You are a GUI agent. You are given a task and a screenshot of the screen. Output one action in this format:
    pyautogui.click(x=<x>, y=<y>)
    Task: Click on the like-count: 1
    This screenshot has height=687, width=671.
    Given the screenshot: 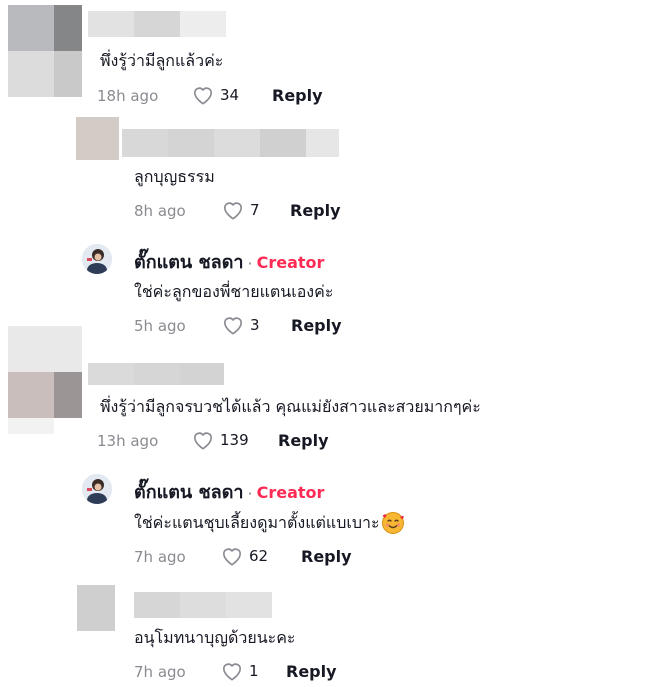 What is the action you would take?
    pyautogui.click(x=254, y=671)
    